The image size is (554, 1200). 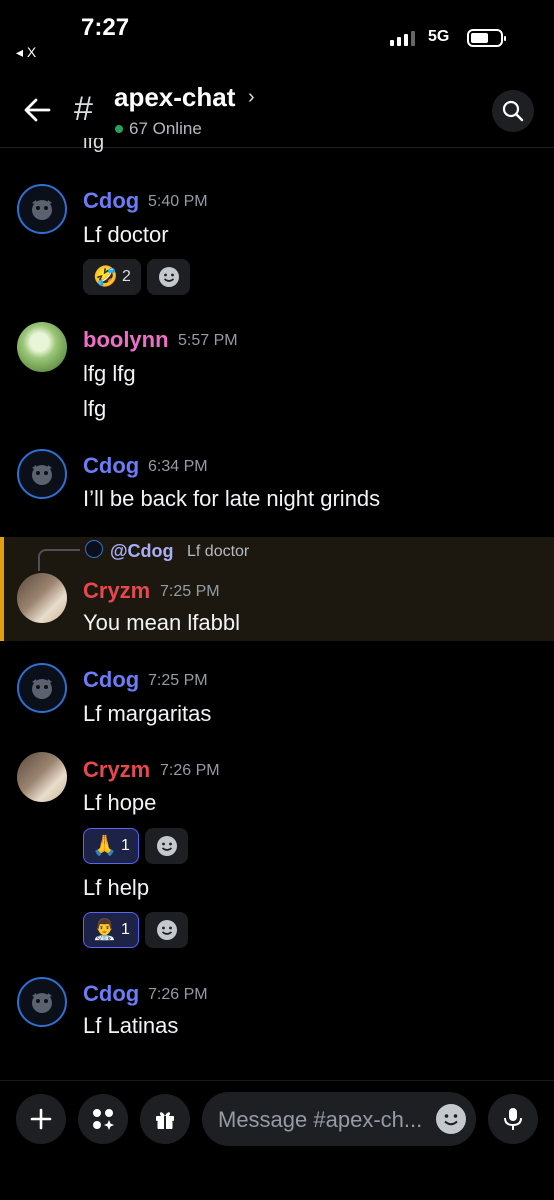 I want to click on network-type: 5G, so click(x=439, y=36).